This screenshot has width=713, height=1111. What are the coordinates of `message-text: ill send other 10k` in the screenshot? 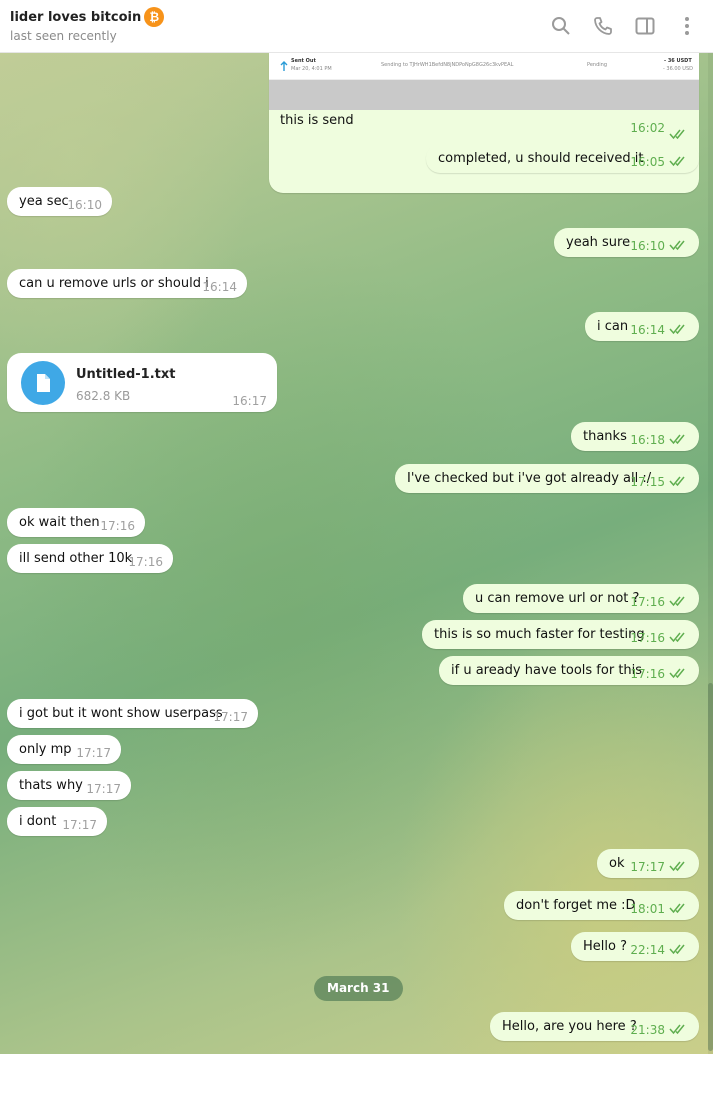 It's located at (76, 558).